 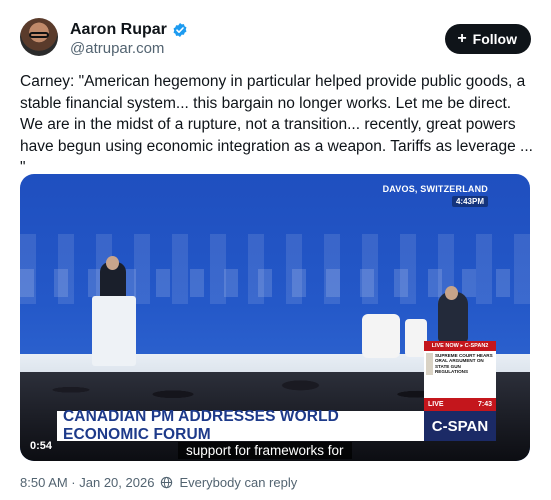 What do you see at coordinates (275, 39) in the screenshot?
I see `post-header: Aaron Rupar @atrupar.com + Follow` at bounding box center [275, 39].